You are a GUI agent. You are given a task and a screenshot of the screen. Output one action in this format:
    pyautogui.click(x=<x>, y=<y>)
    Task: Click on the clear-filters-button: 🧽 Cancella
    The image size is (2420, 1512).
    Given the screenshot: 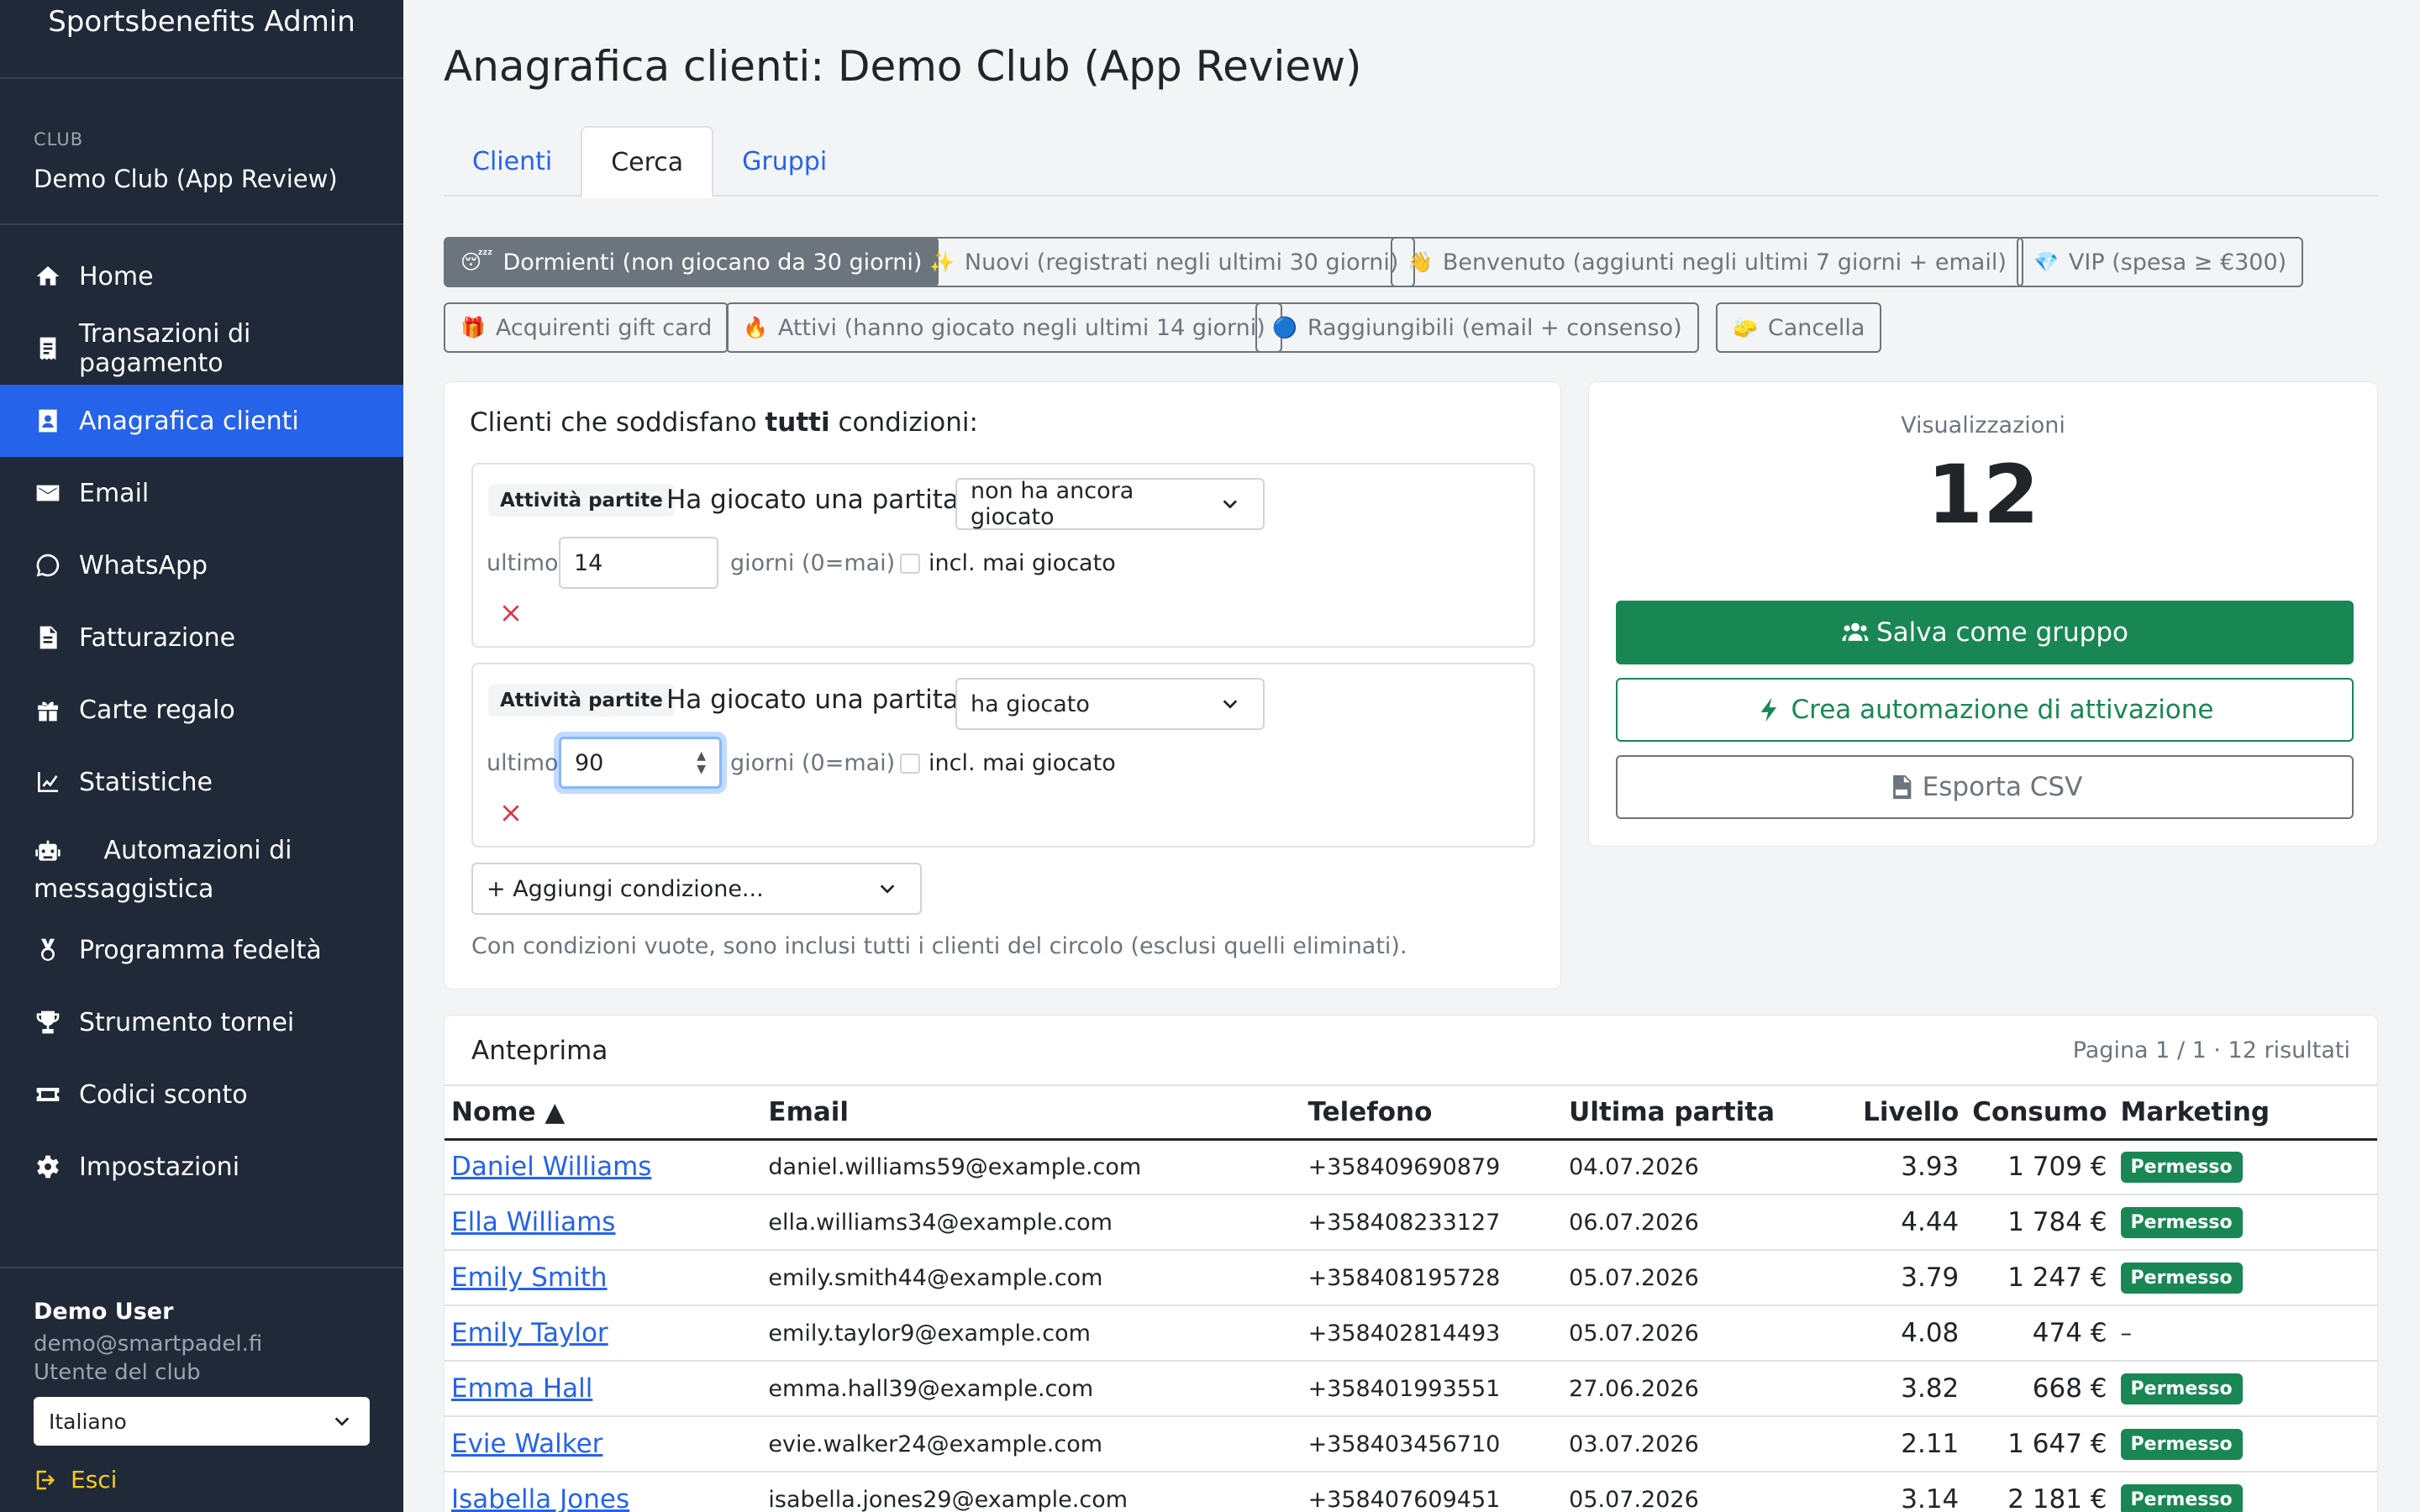 What is the action you would take?
    pyautogui.click(x=1799, y=327)
    